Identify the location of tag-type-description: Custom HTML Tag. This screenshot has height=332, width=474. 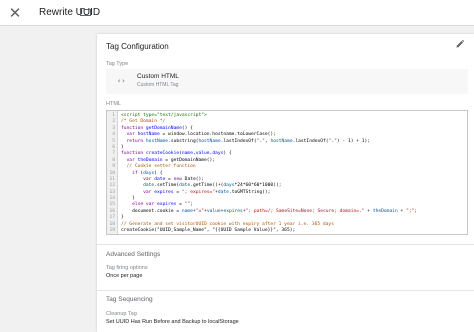
(158, 85).